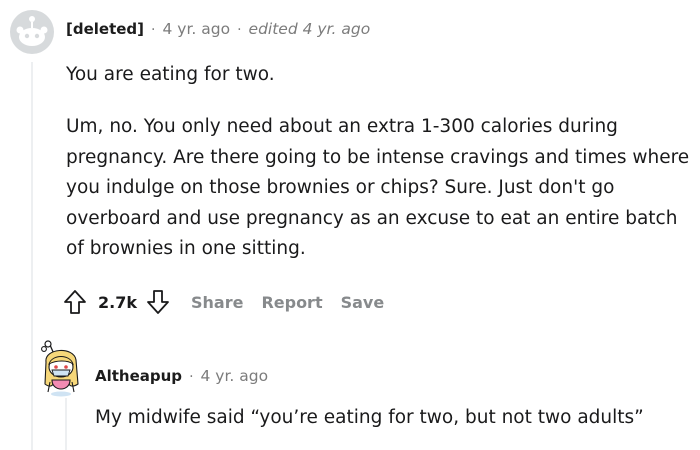 This screenshot has height=450, width=700. What do you see at coordinates (291, 302) in the screenshot?
I see `report-button: Report` at bounding box center [291, 302].